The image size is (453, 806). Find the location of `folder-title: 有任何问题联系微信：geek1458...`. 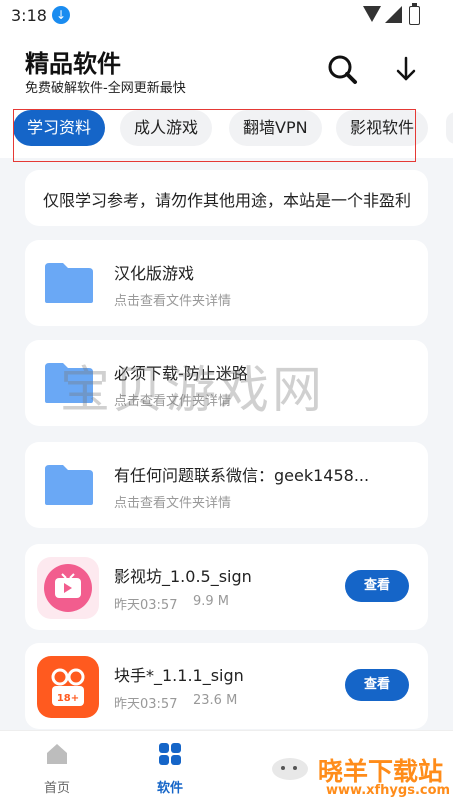

folder-title: 有任何问题联系微信：geek1458... is located at coordinates (242, 475).